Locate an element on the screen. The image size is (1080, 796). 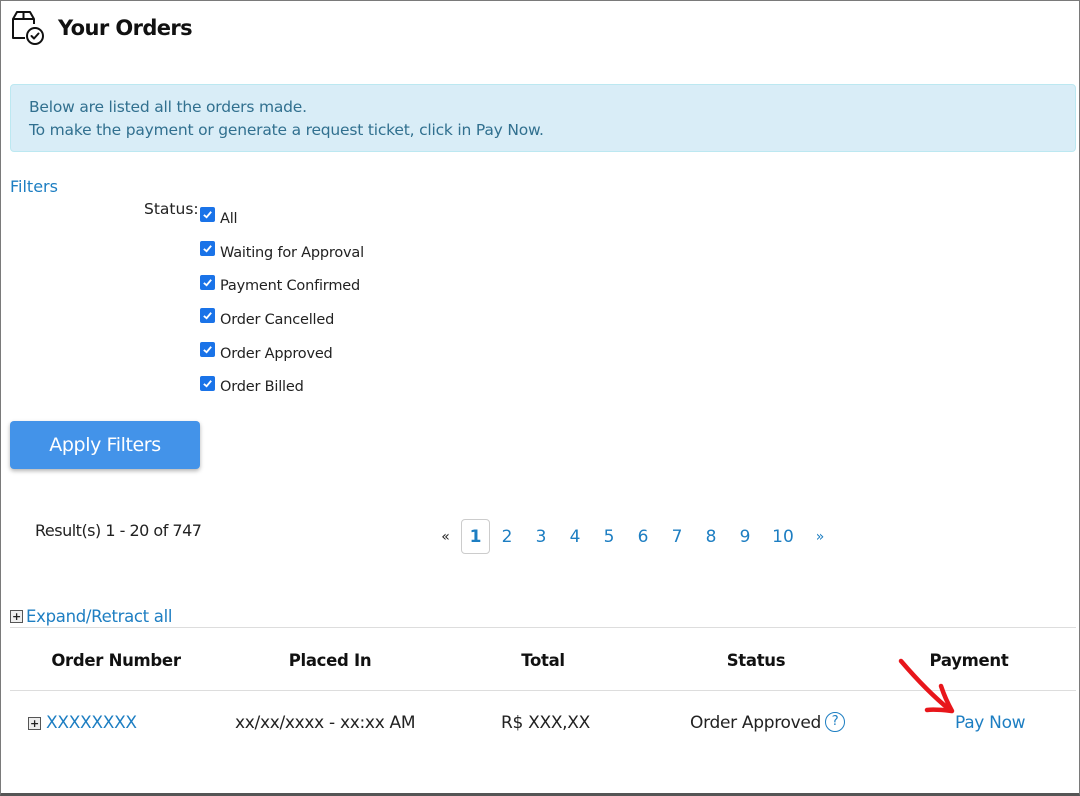
expand-retract-label: Expand/Retract all is located at coordinates (99, 616).